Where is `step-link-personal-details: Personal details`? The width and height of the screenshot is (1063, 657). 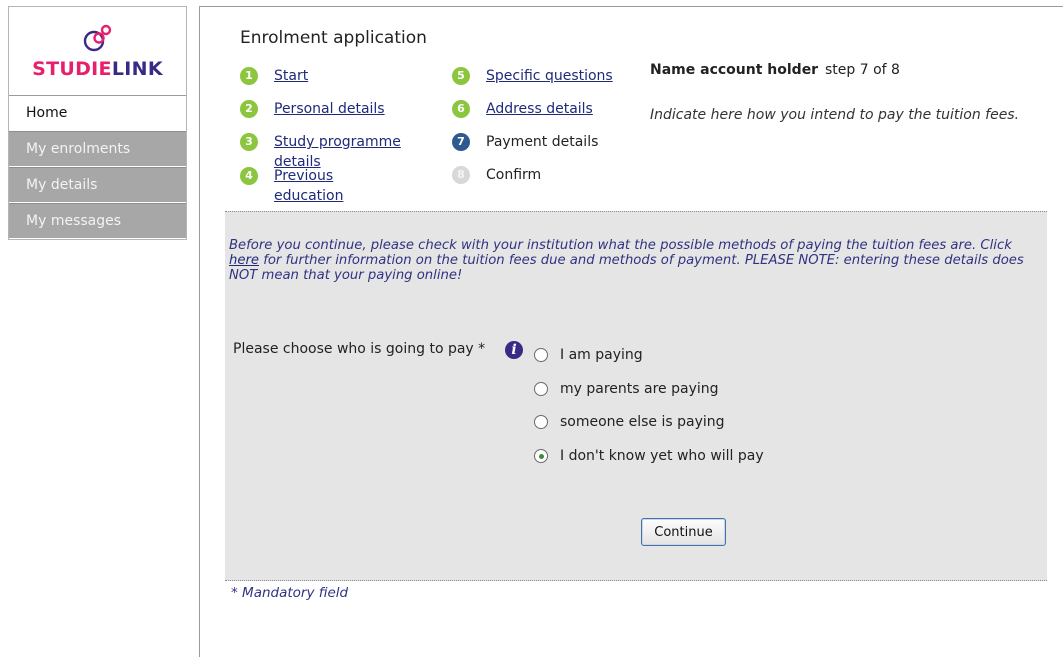 step-link-personal-details: Personal details is located at coordinates (329, 109).